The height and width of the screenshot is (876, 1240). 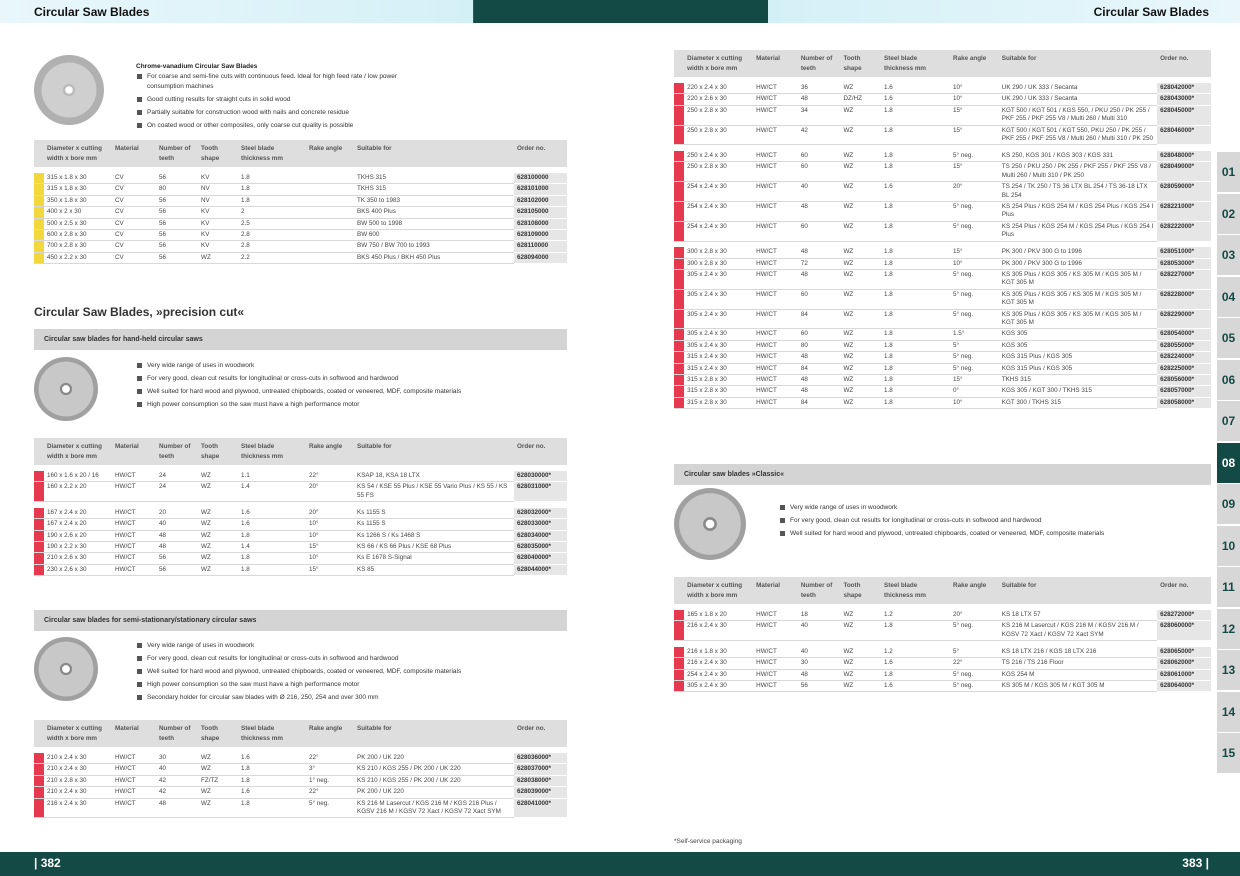 What do you see at coordinates (1078, 675) in the screenshot?
I see `table-cell: KGS 254 M` at bounding box center [1078, 675].